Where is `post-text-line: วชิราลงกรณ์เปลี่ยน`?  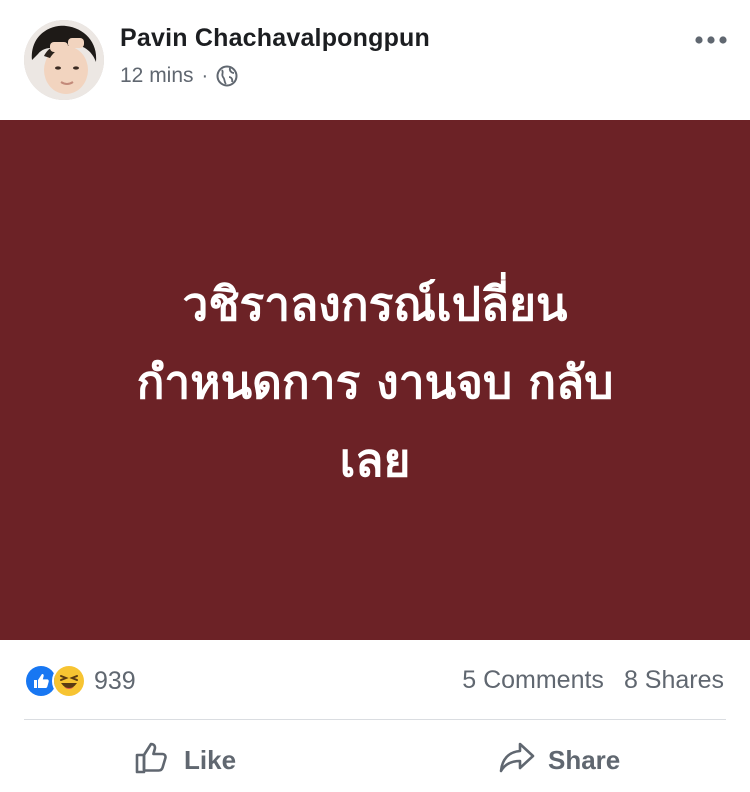 post-text-line: วชิราลงกรณ์เปลี่ยน is located at coordinates (375, 304).